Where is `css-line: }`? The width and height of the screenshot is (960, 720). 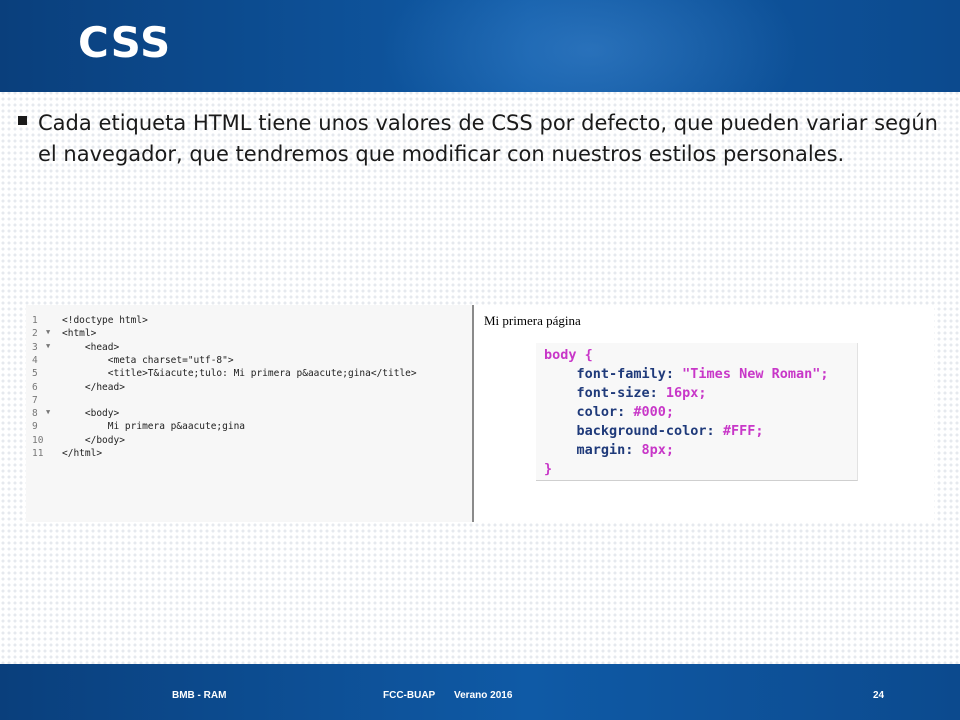
css-line: } is located at coordinates (548, 469).